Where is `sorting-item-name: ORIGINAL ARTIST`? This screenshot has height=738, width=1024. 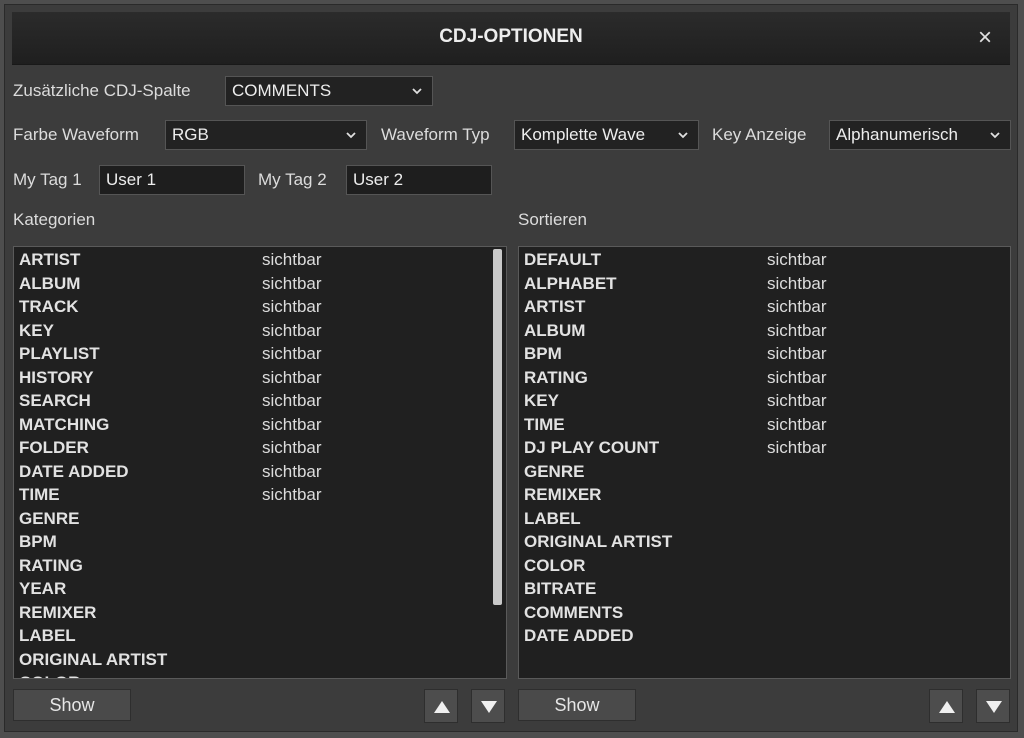
sorting-item-name: ORIGINAL ARTIST is located at coordinates (598, 541).